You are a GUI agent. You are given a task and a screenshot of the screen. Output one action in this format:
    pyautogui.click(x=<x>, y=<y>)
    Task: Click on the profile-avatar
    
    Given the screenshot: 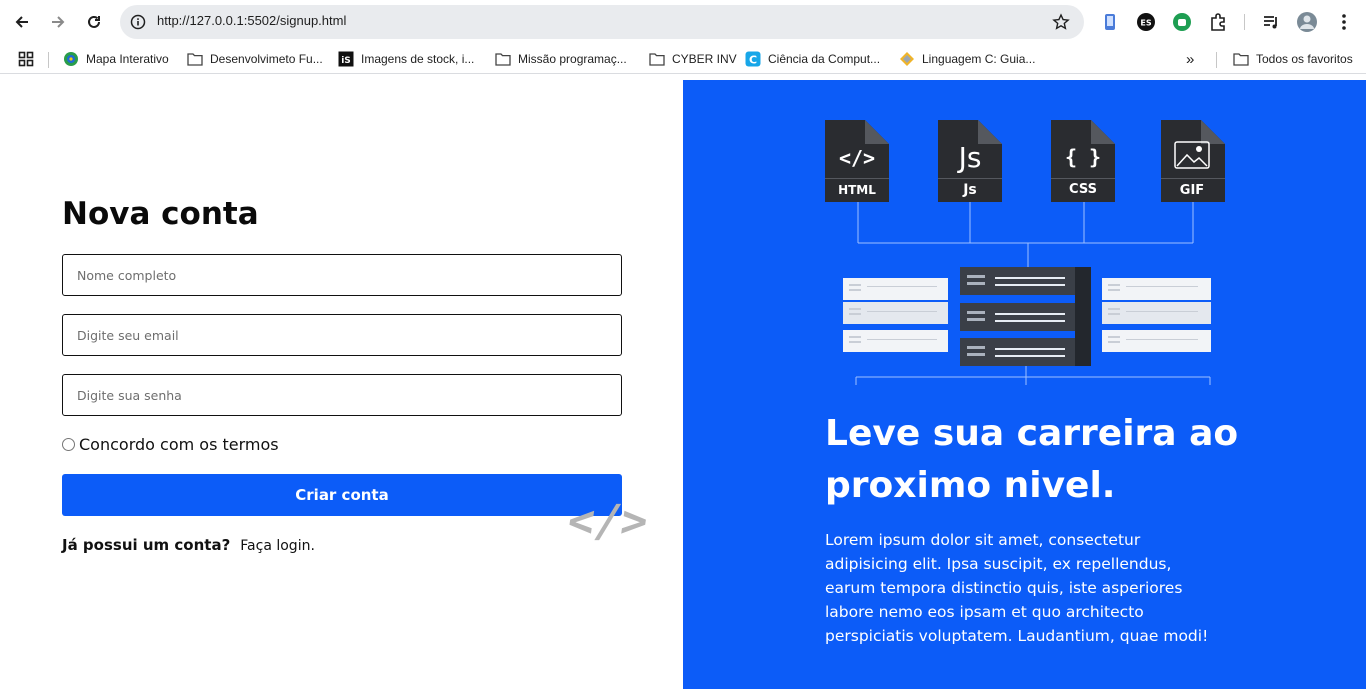 What is the action you would take?
    pyautogui.click(x=1307, y=22)
    